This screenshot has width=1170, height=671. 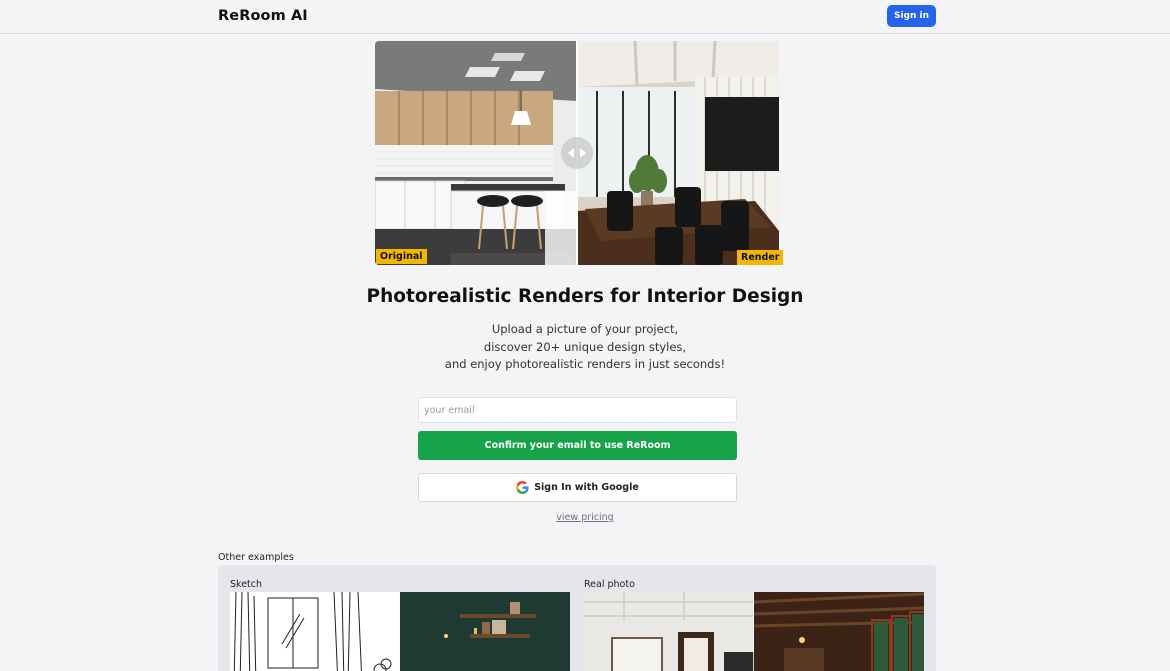 I want to click on email-input, so click(x=577, y=410).